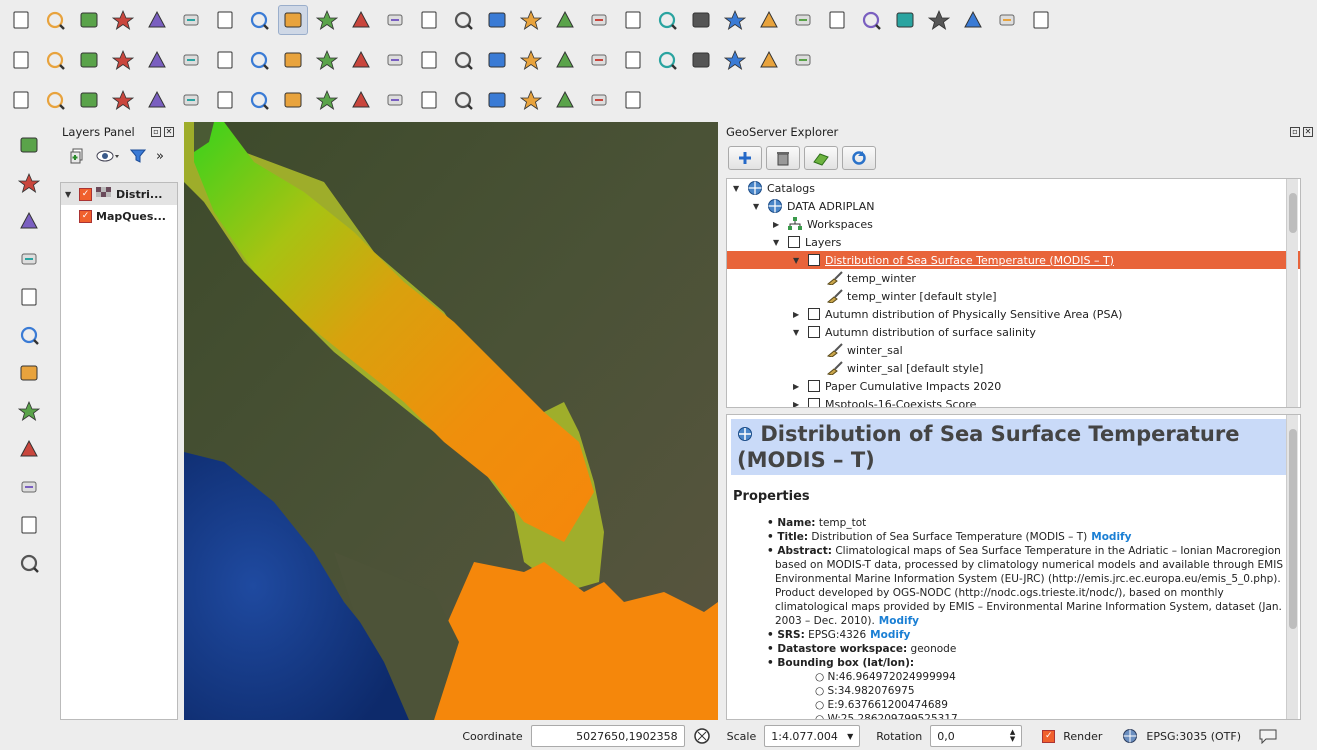 This screenshot has height=750, width=1317. I want to click on rotate-label-button, so click(531, 60).